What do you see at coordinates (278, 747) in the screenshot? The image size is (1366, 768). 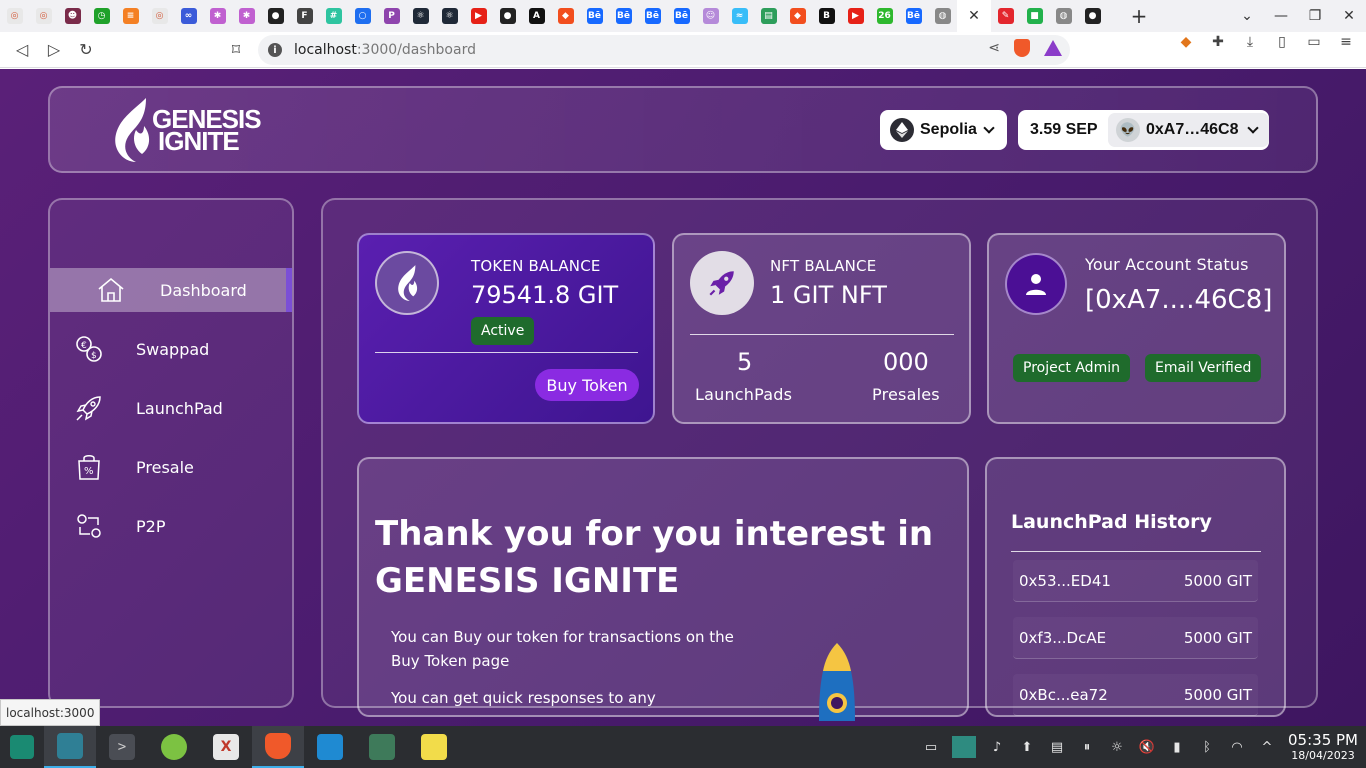 I see `taskbar-brave` at bounding box center [278, 747].